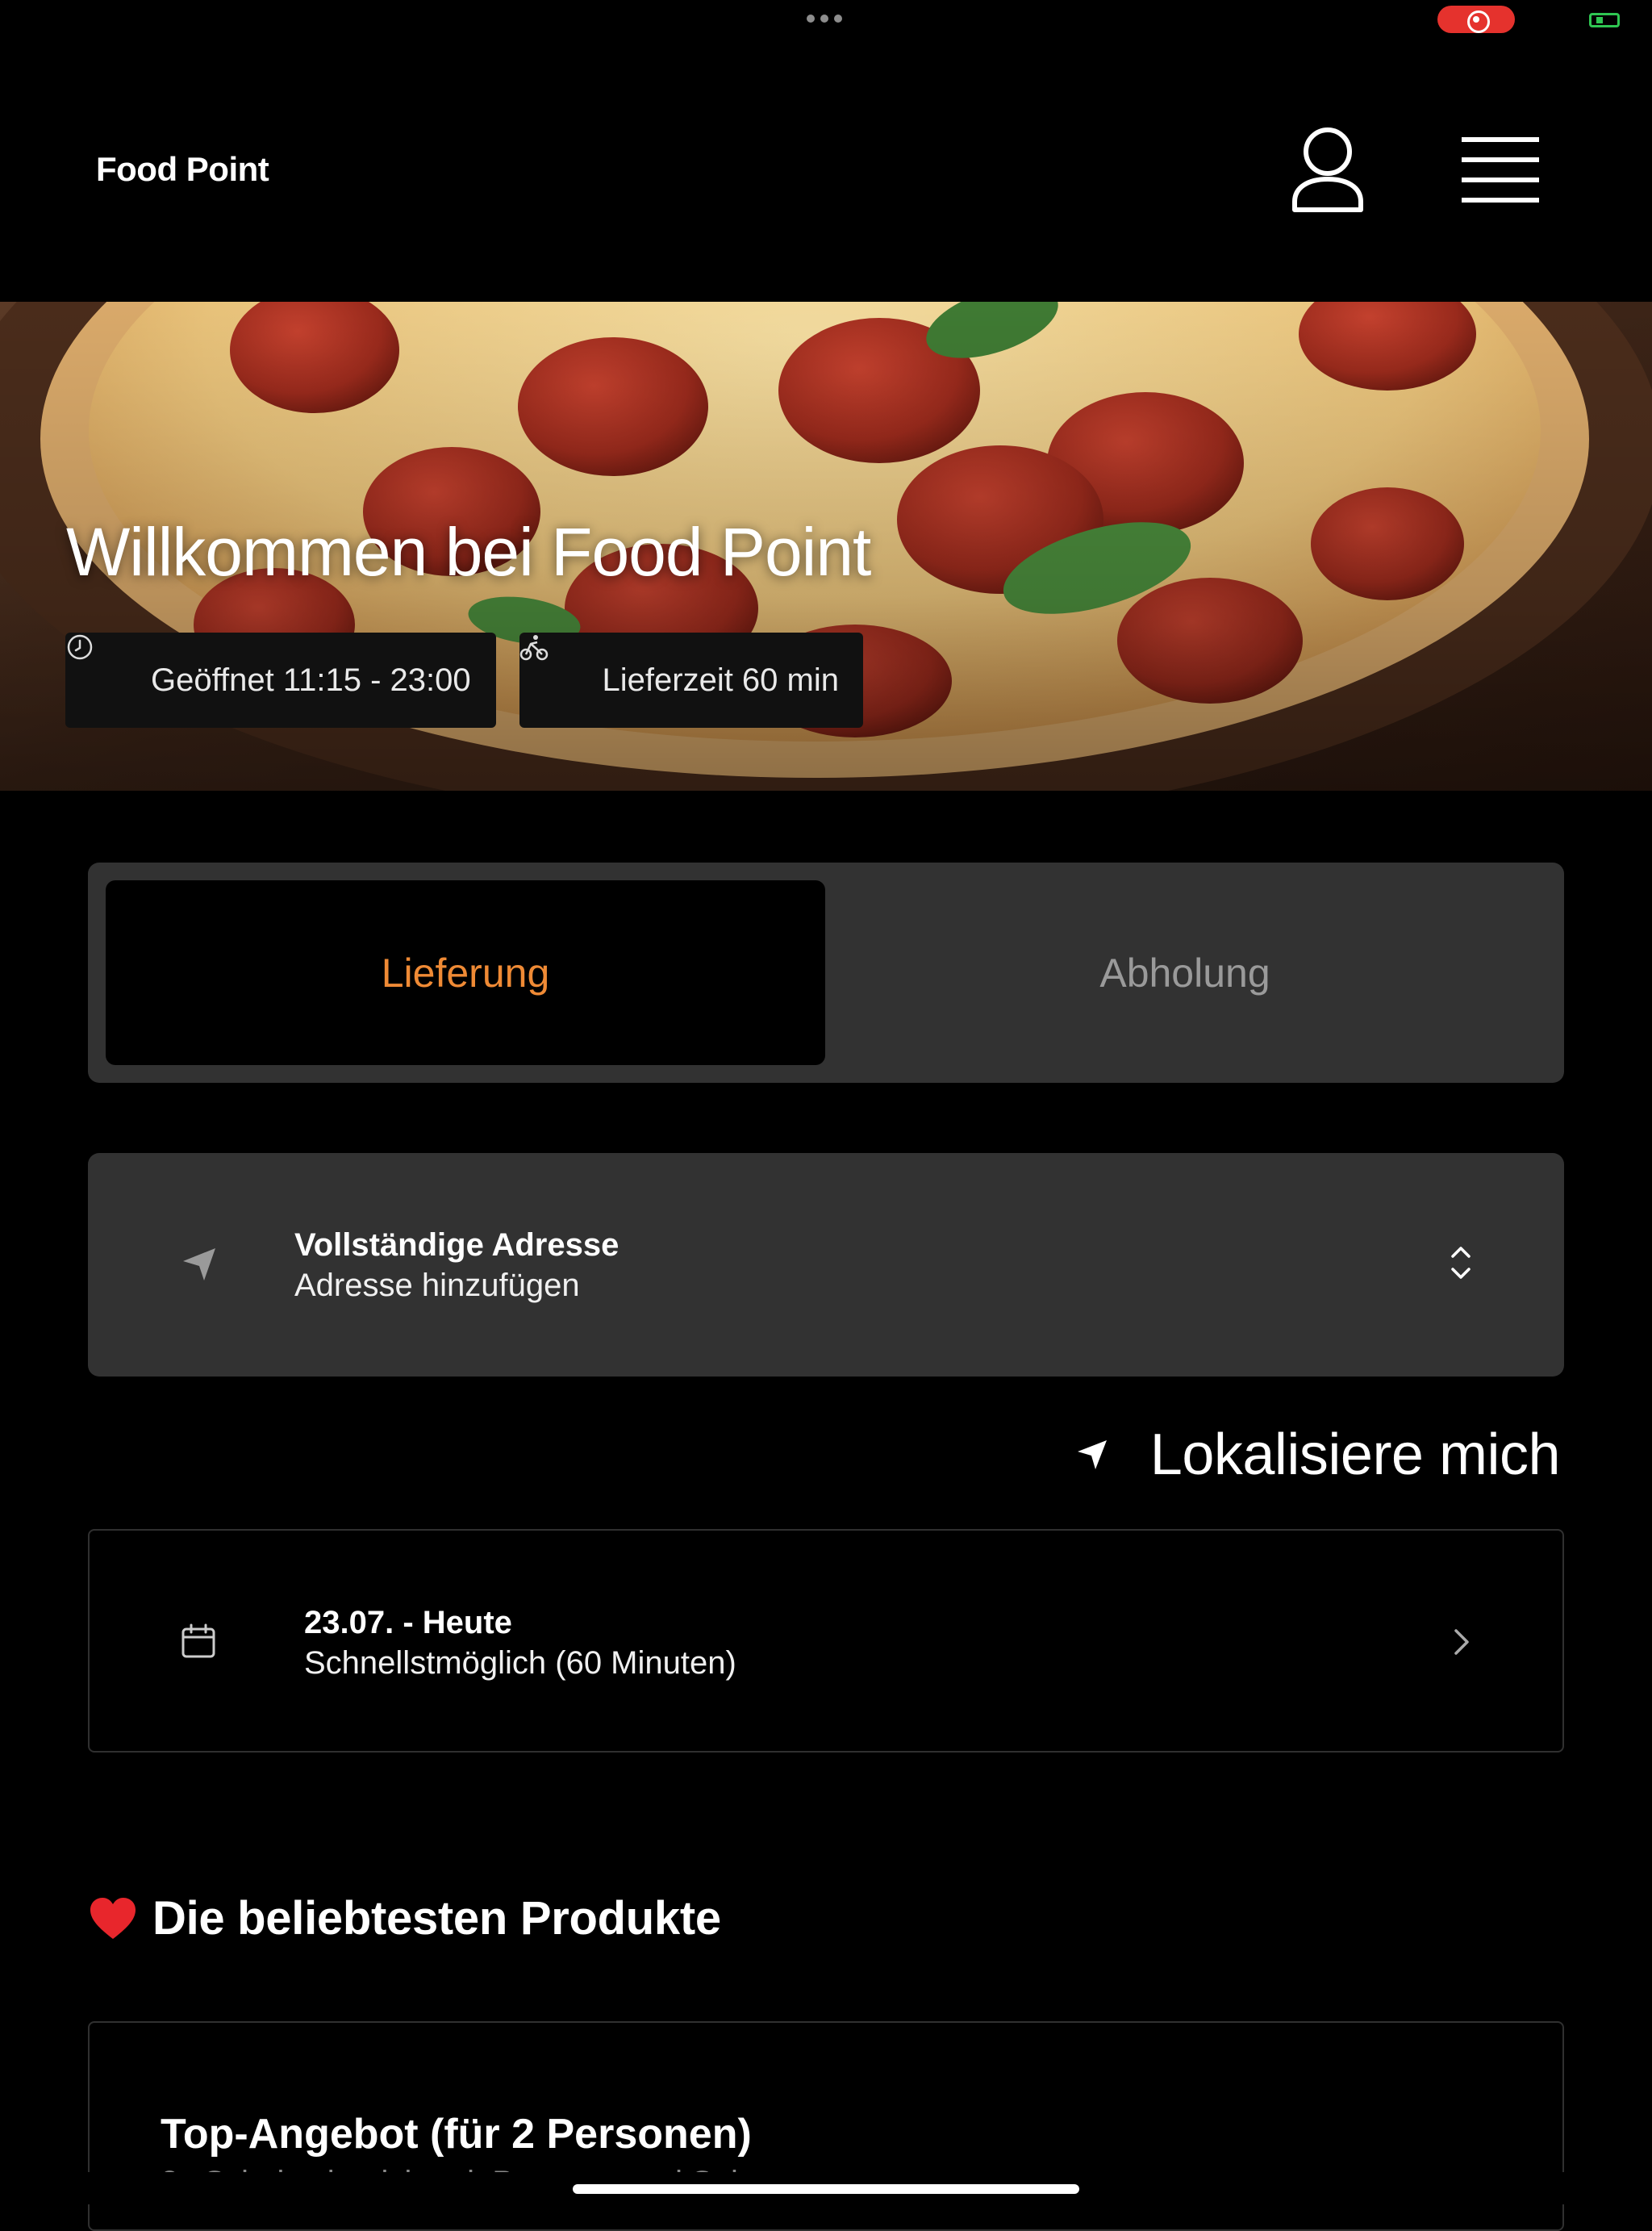  What do you see at coordinates (1355, 1455) in the screenshot?
I see `locate-me-label: Lokalisiere mich` at bounding box center [1355, 1455].